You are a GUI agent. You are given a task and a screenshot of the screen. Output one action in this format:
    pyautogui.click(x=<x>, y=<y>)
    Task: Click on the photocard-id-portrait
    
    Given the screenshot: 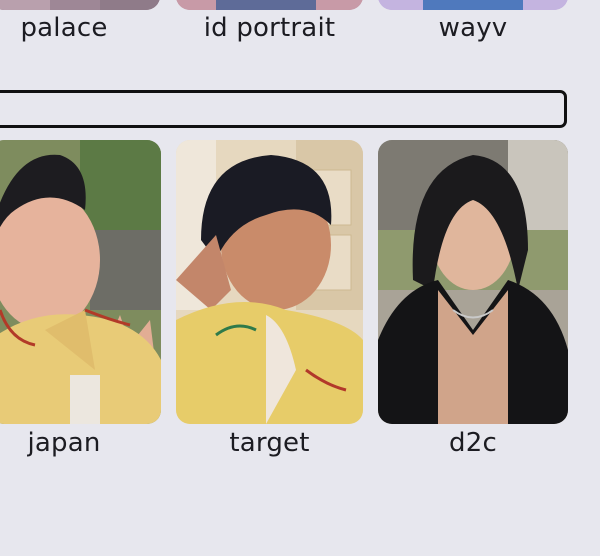 What is the action you would take?
    pyautogui.click(x=269, y=5)
    